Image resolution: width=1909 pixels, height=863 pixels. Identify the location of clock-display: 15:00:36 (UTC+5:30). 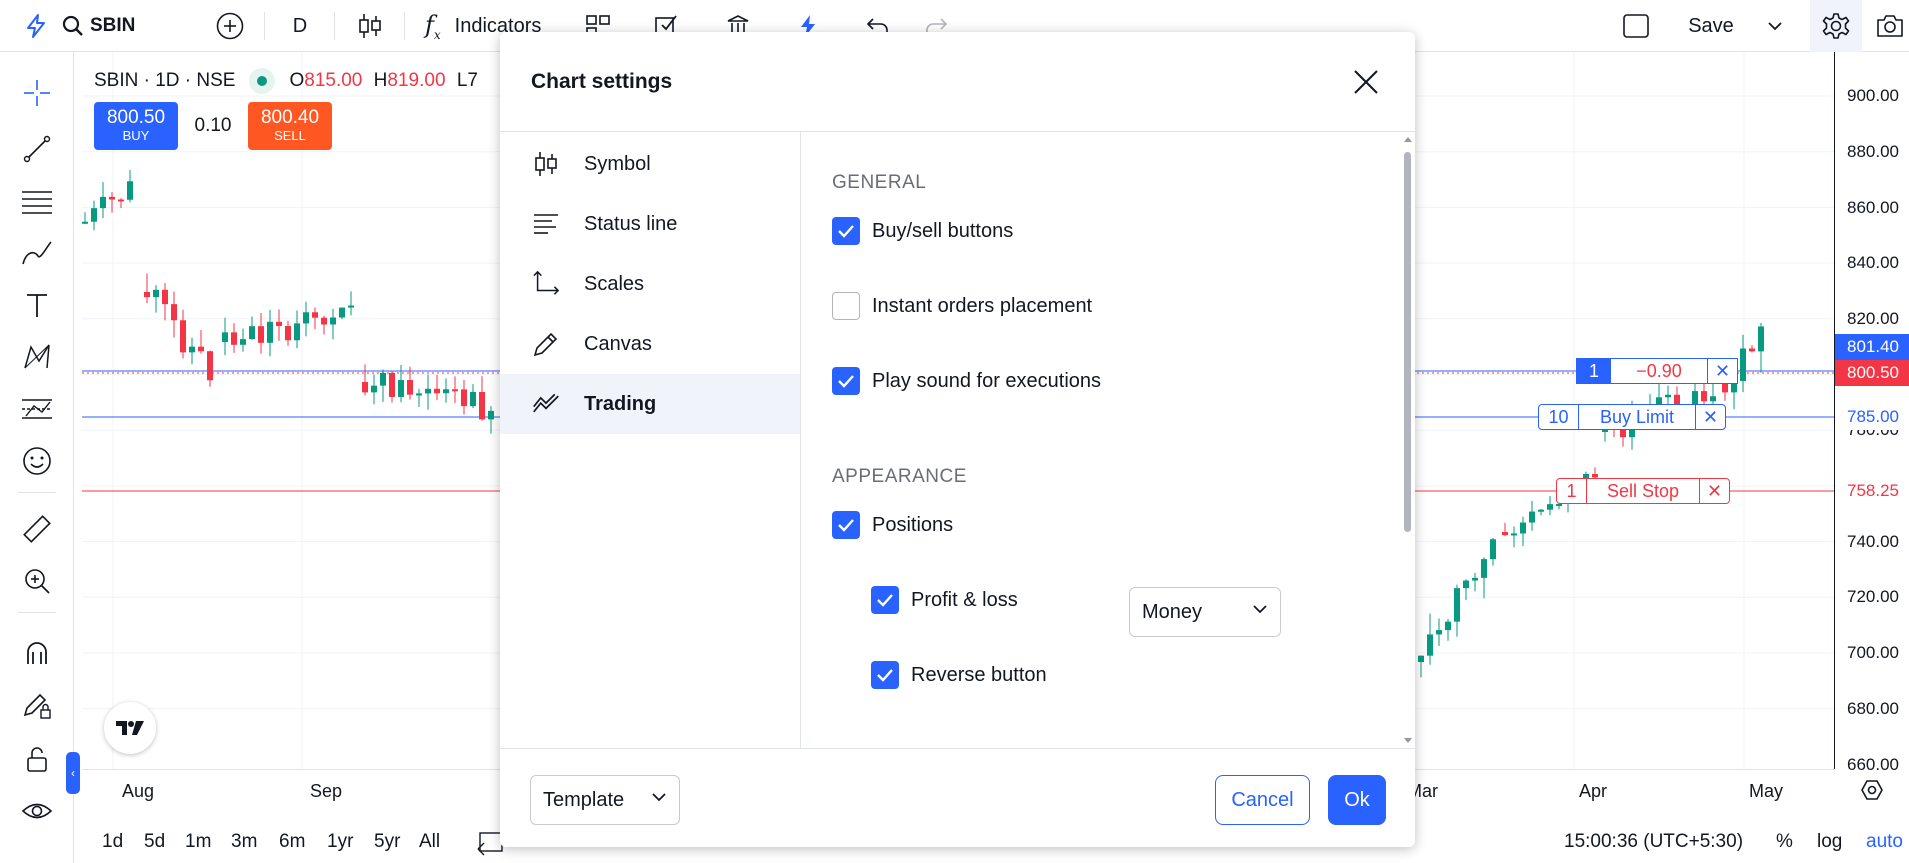
(1653, 842).